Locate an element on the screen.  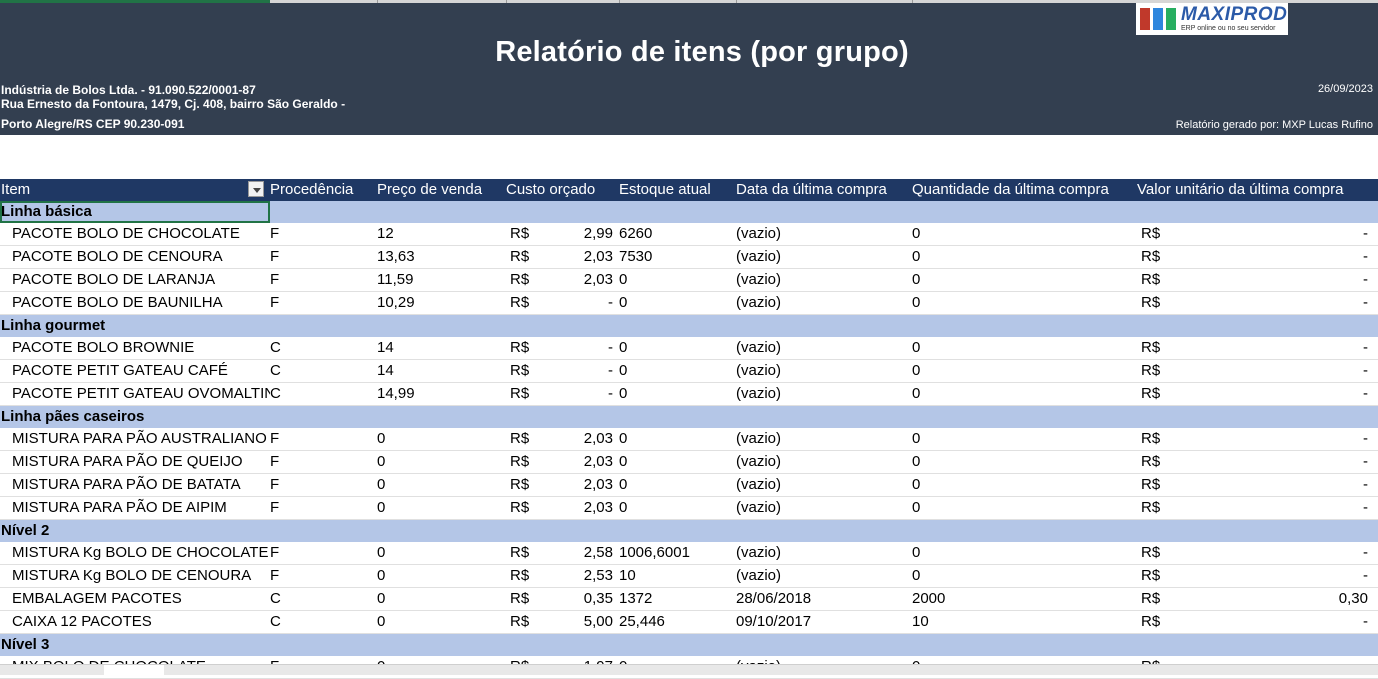
item-name-cell: MISTURA PARA PÃO AUSTRALIANO is located at coordinates (135, 439).